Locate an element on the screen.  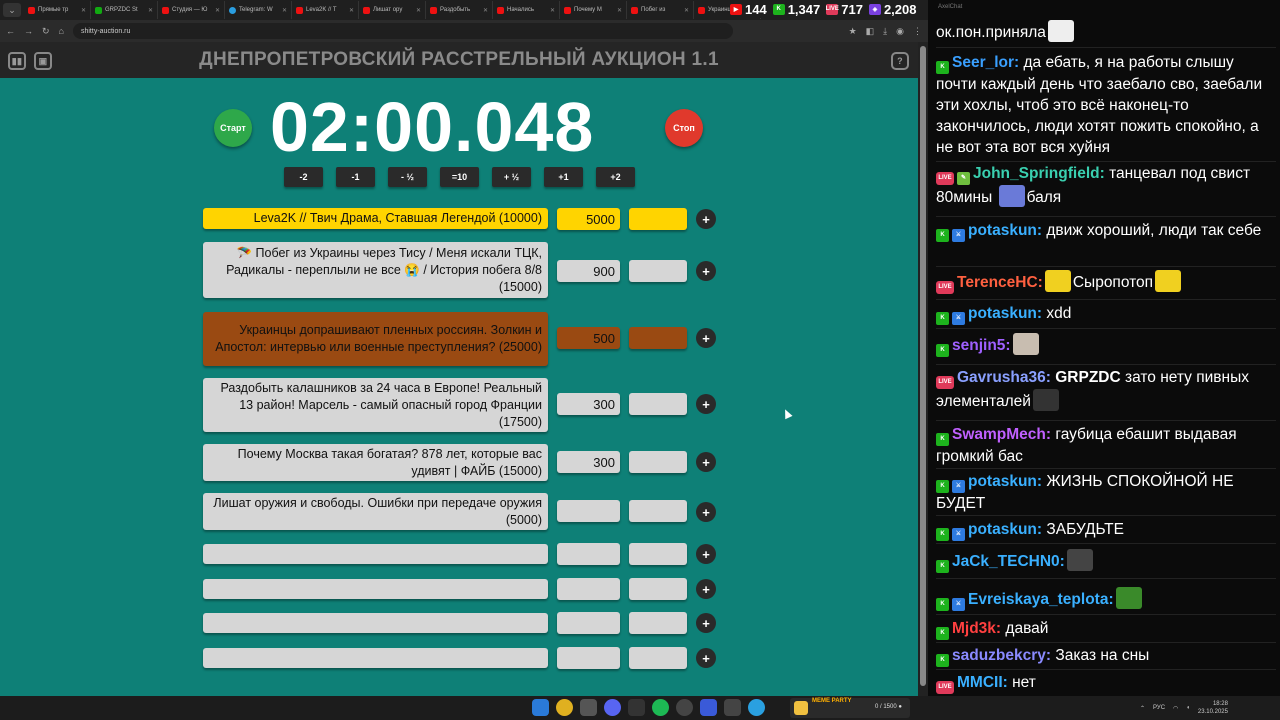
back-icon: ← is located at coordinates (10, 31).